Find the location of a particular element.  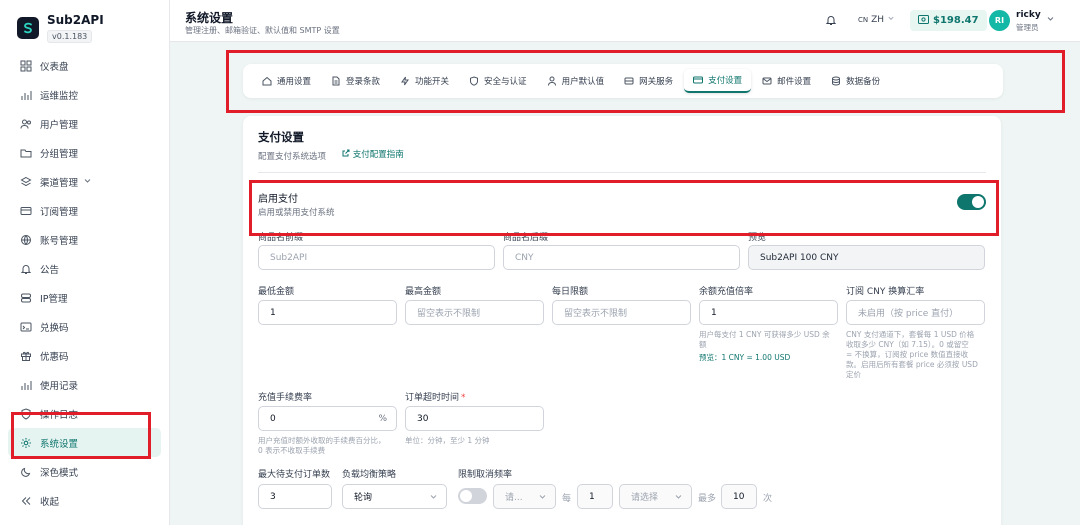

language-flag: CN is located at coordinates (863, 19).